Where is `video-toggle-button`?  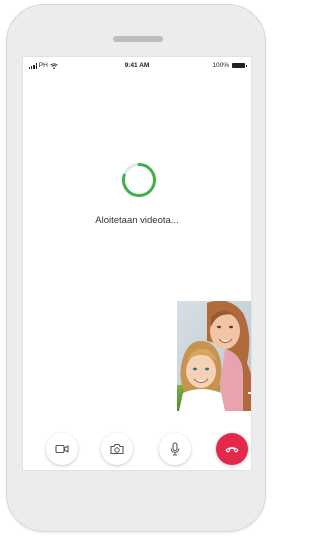 video-toggle-button is located at coordinates (62, 449).